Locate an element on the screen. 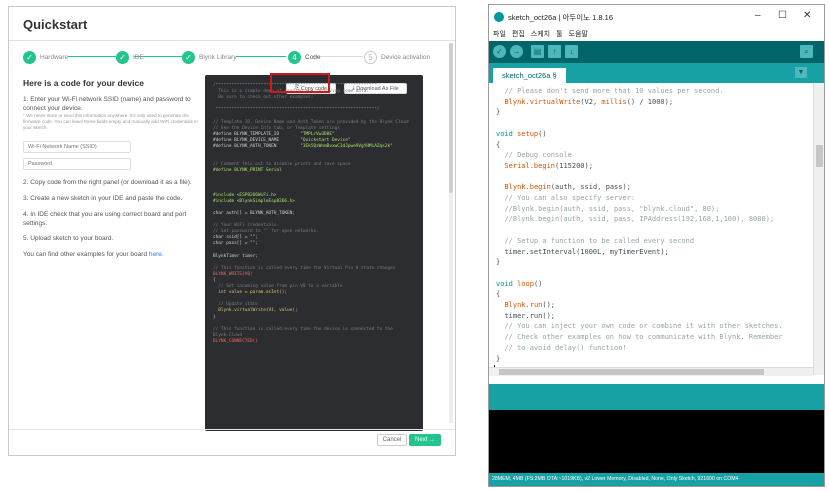  code-line: #define BLYNK_PRINT Serial is located at coordinates (247, 171).